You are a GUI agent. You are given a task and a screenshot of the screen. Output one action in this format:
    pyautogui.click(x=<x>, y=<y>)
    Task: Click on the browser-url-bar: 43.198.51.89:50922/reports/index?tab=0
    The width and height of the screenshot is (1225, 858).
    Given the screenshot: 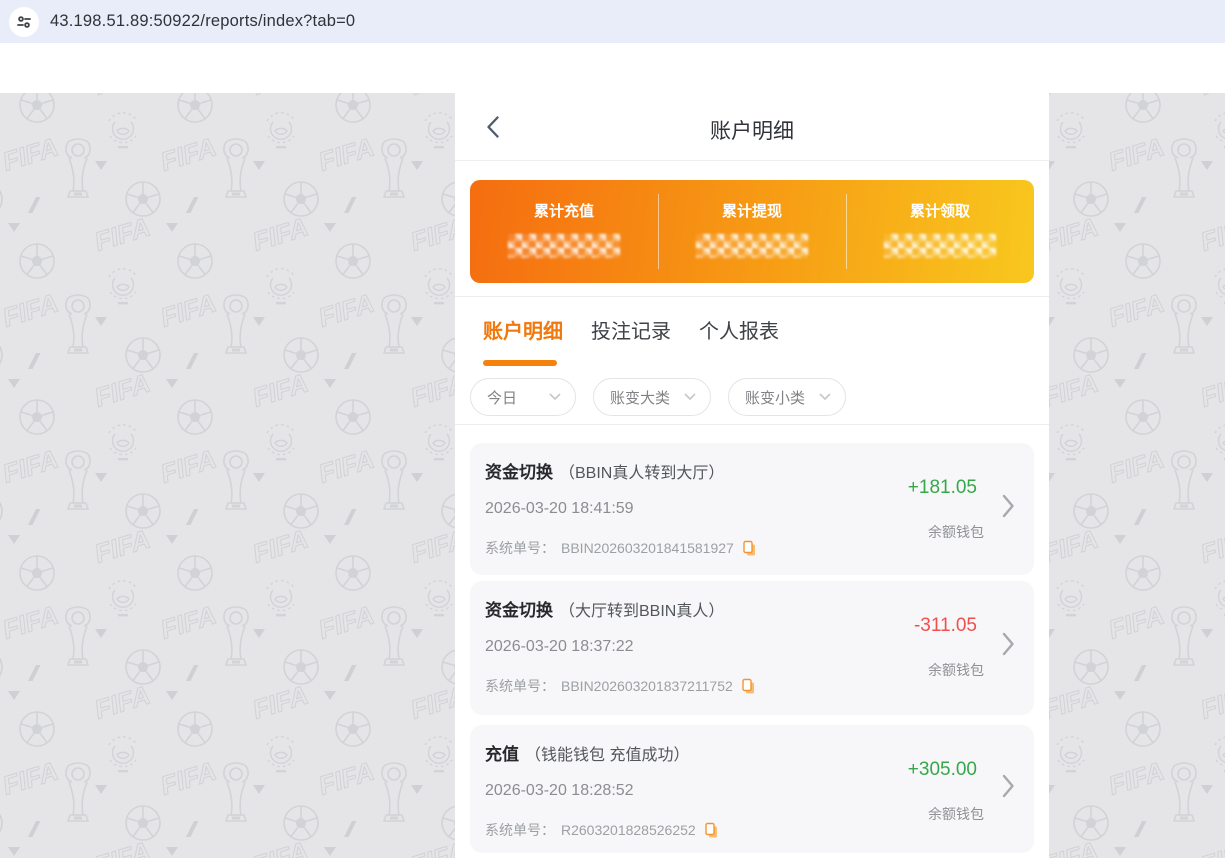 What is the action you would take?
    pyautogui.click(x=612, y=21)
    